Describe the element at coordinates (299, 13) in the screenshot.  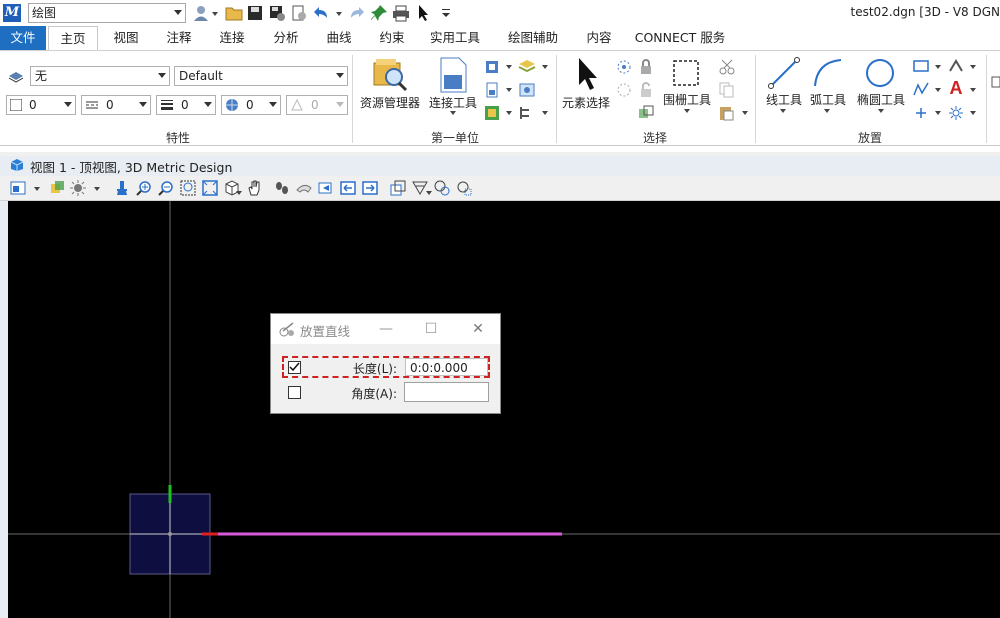
I see `compress-icon` at that location.